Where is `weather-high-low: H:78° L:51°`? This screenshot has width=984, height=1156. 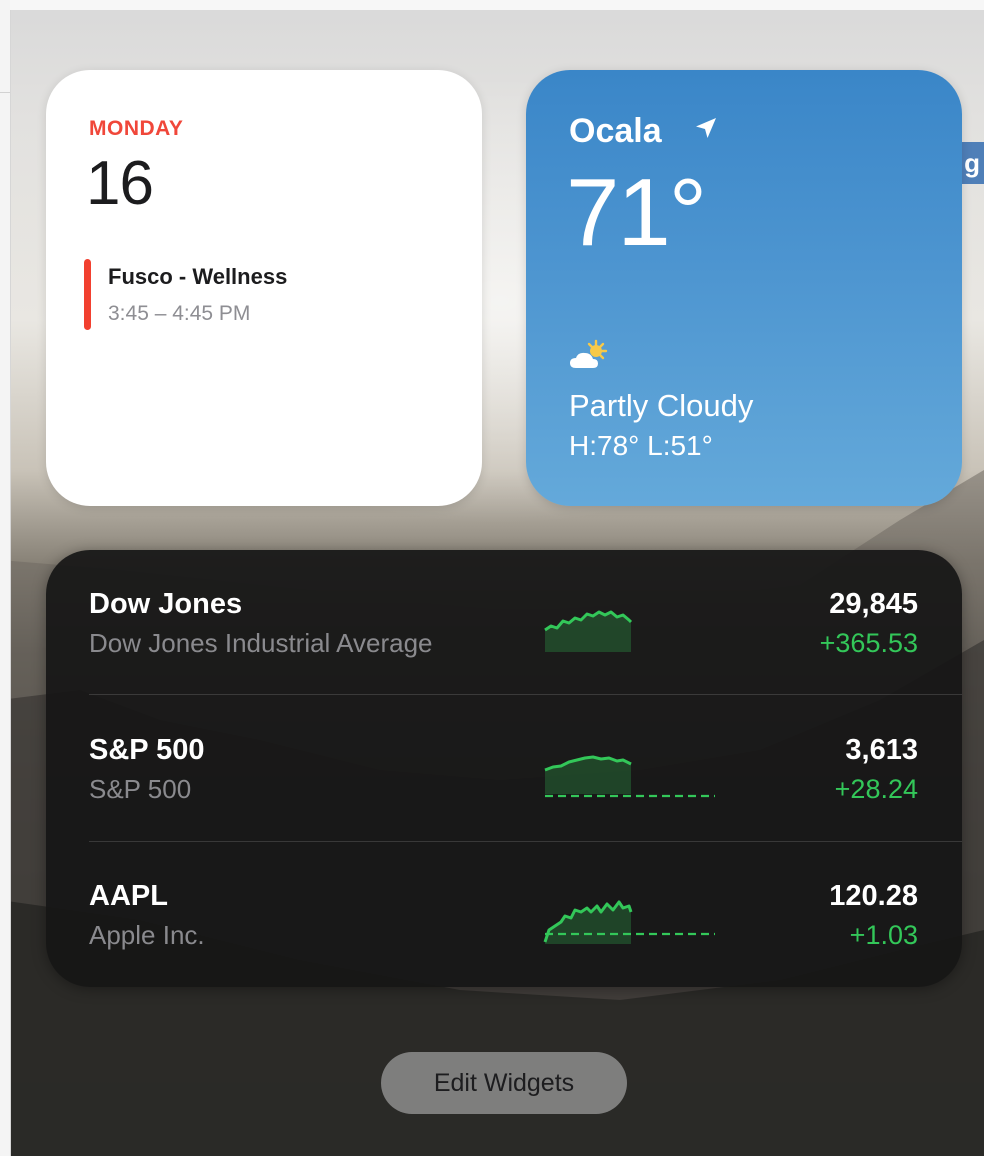
weather-high-low: H:78° L:51° is located at coordinates (641, 445).